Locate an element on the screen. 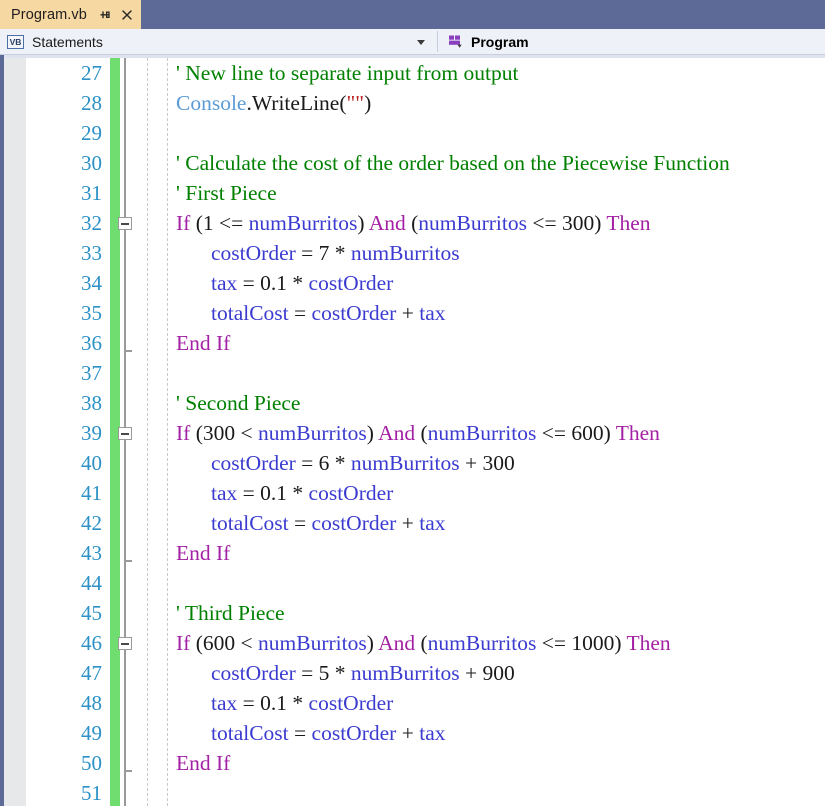 The width and height of the screenshot is (825, 806). chevron-down-icon is located at coordinates (421, 42).